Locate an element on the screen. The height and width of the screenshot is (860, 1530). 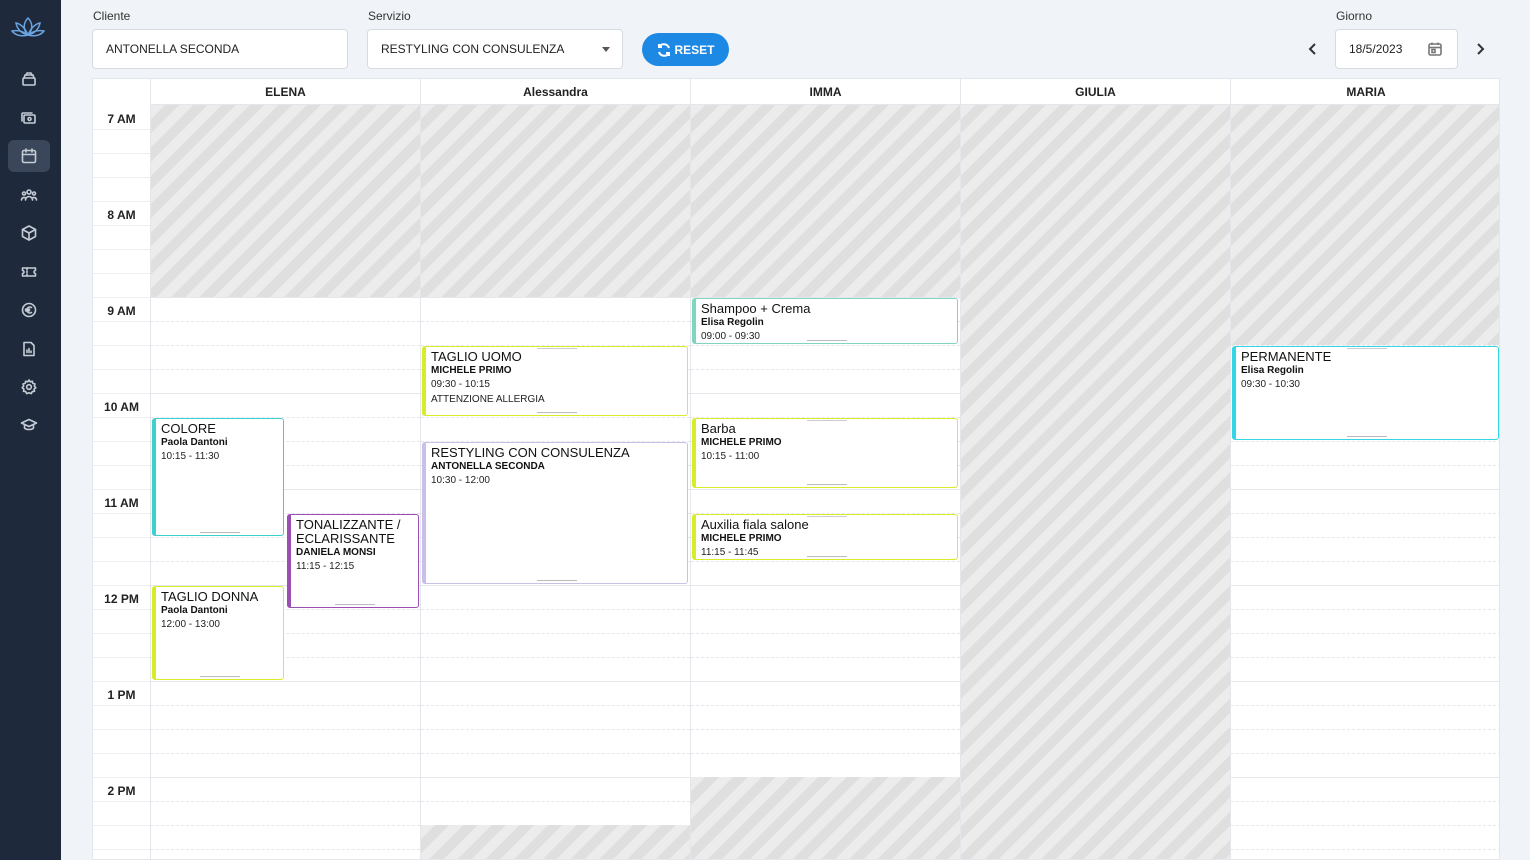
appointment-barba: Barba MICHELE PRIMO 10:15 - 11:00 is located at coordinates (825, 453).